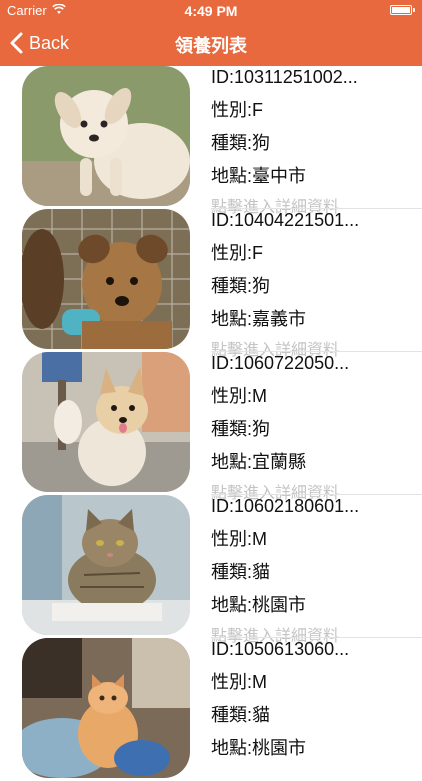 This screenshot has height=781, width=422. What do you see at coordinates (259, 176) in the screenshot?
I see `pet-location: 地點:臺中市` at bounding box center [259, 176].